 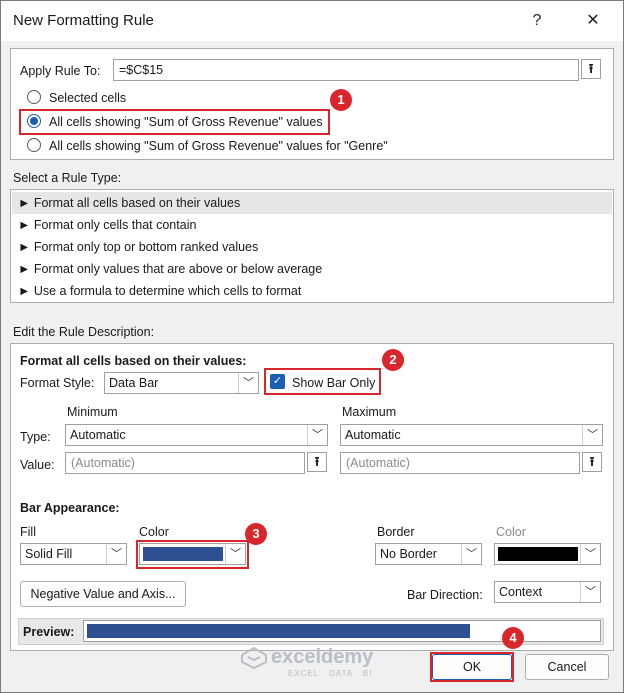 What do you see at coordinates (73, 554) in the screenshot?
I see `fill-type-dropdown: Solid Fill ﹀` at bounding box center [73, 554].